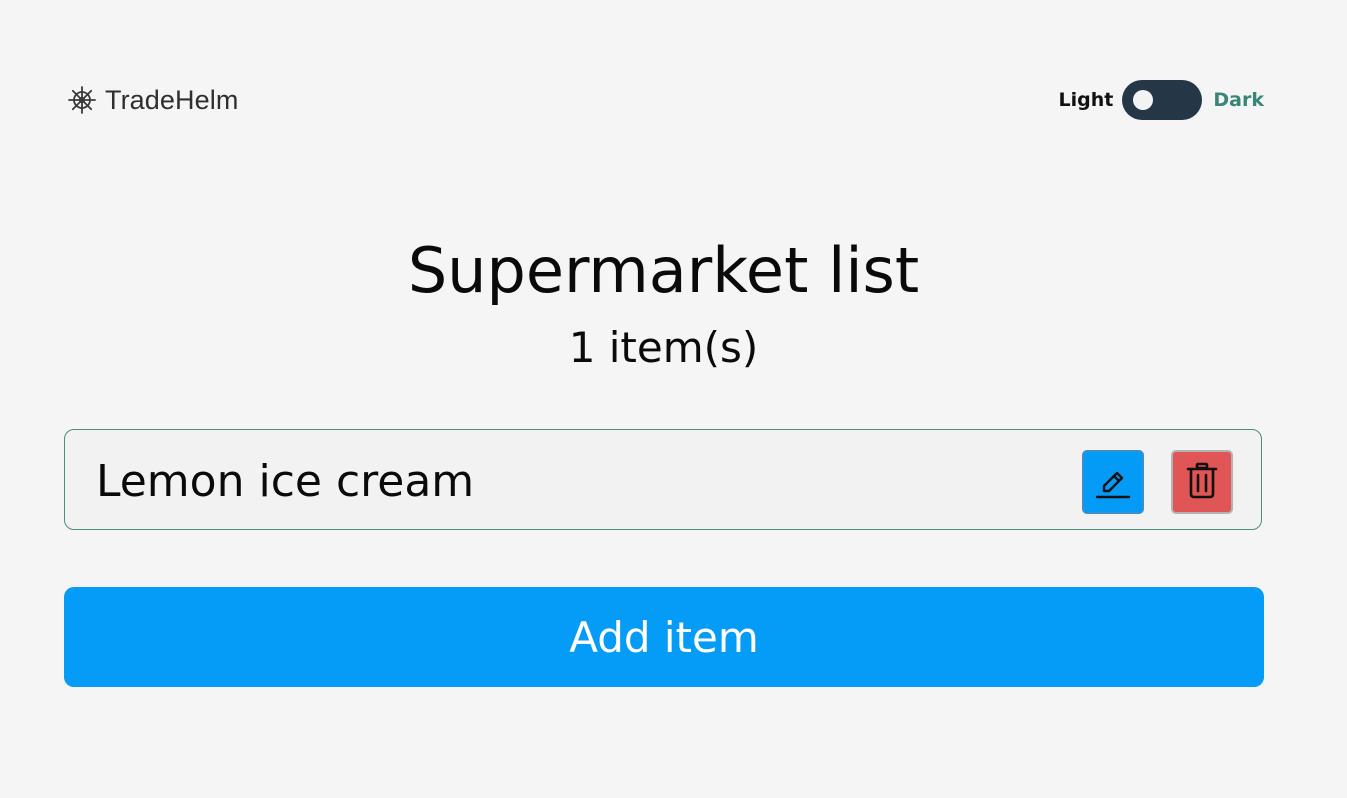  I want to click on theme-toggle-switch, so click(1162, 100).